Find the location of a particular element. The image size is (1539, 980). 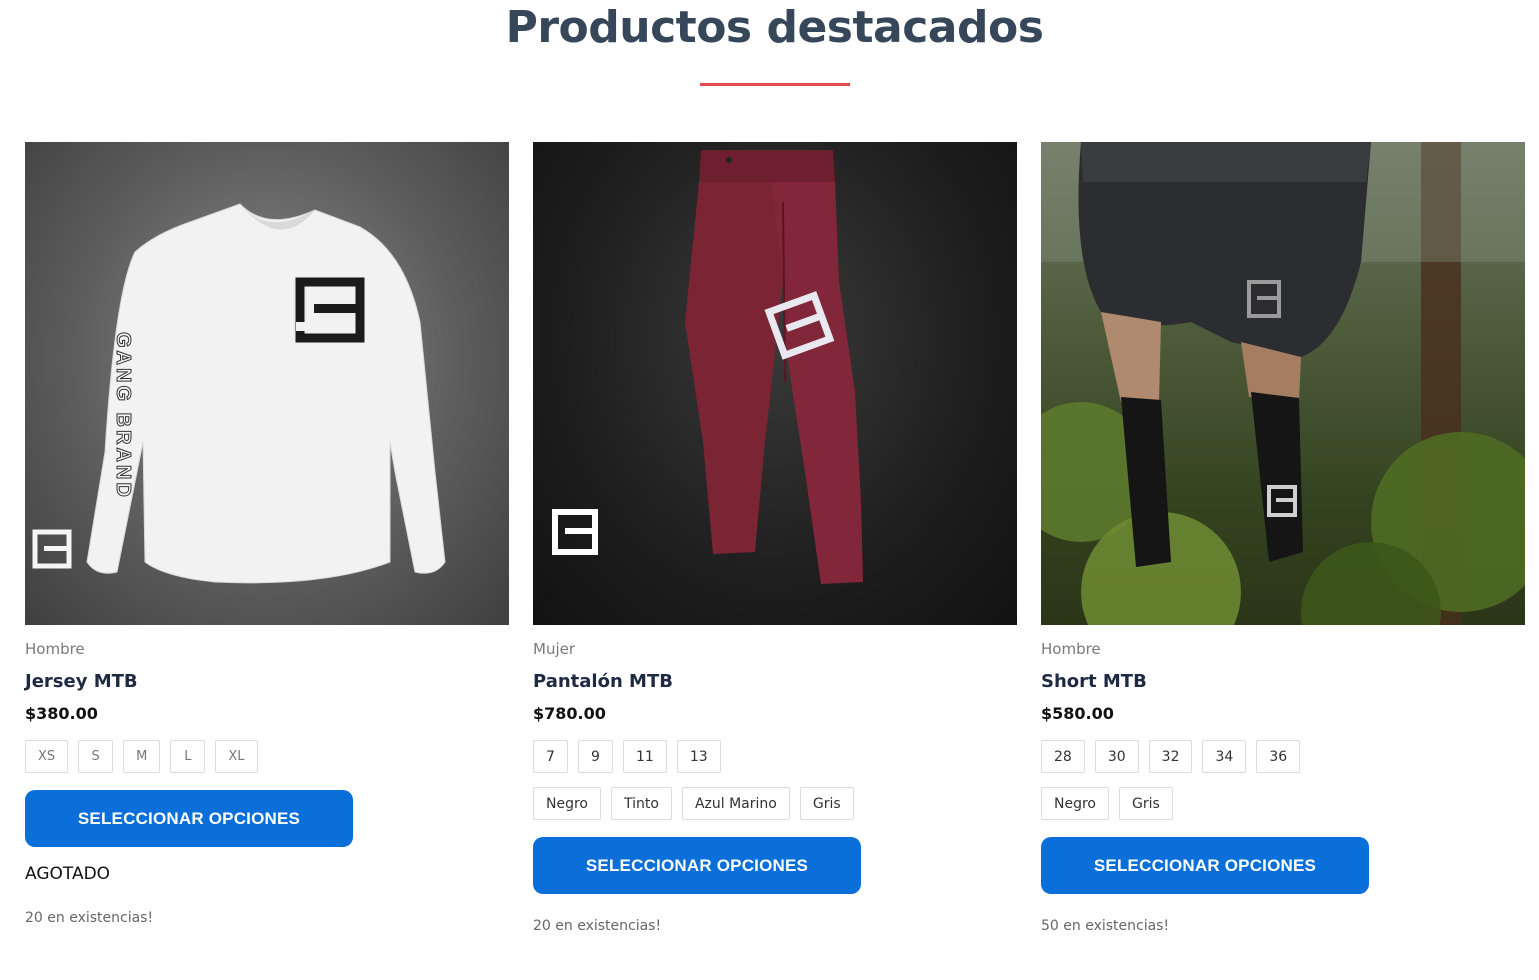

color-options: Negro Gris is located at coordinates (1283, 803).